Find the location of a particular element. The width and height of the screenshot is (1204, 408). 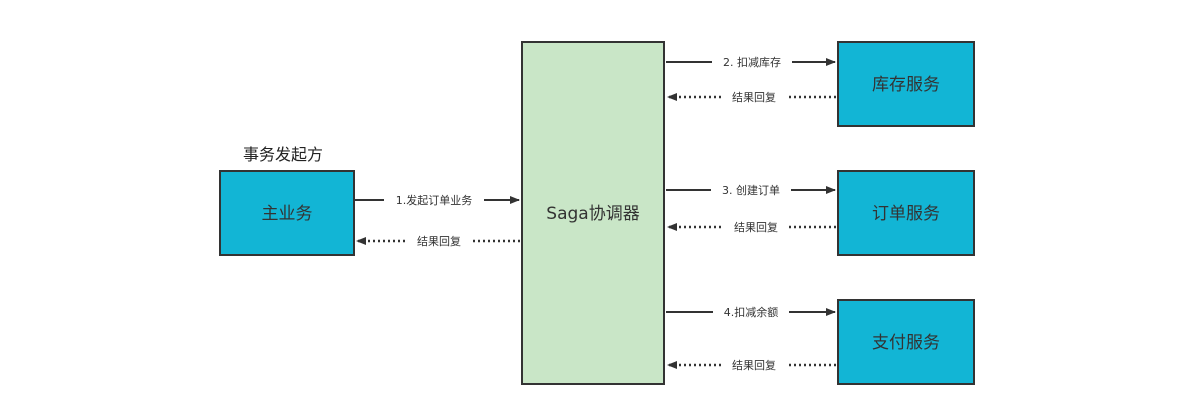

edge-deduct-balance-label: 4.扣减余额 is located at coordinates (751, 312).